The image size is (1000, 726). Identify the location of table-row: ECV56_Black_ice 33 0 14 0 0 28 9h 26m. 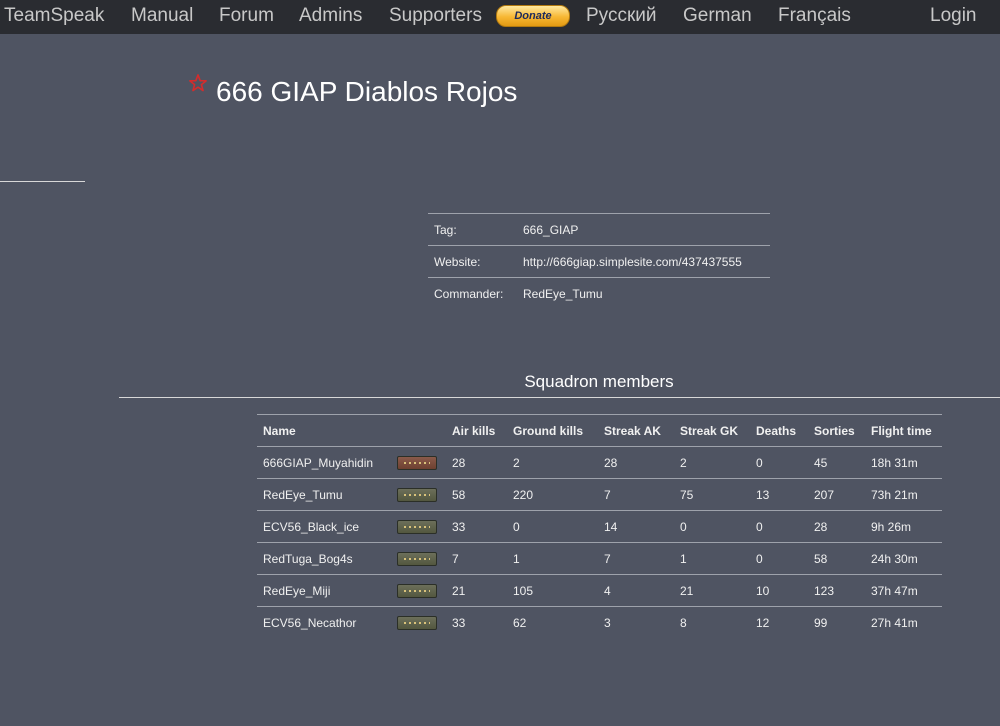
(599, 526).